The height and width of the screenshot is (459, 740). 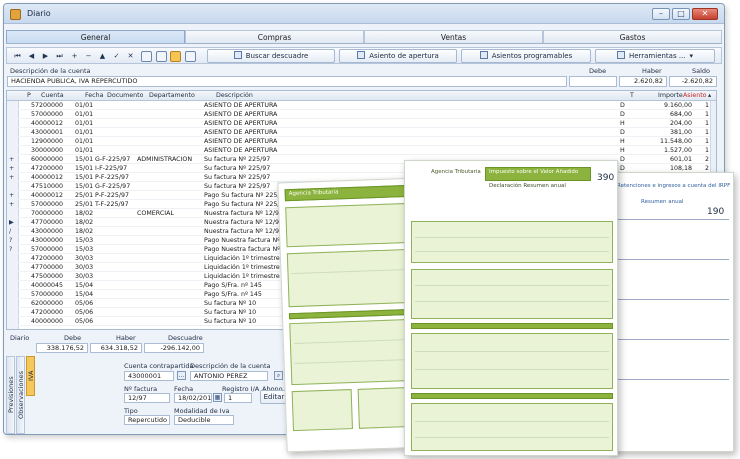 I want to click on title-bar: Diario – □ ✕, so click(x=364, y=14).